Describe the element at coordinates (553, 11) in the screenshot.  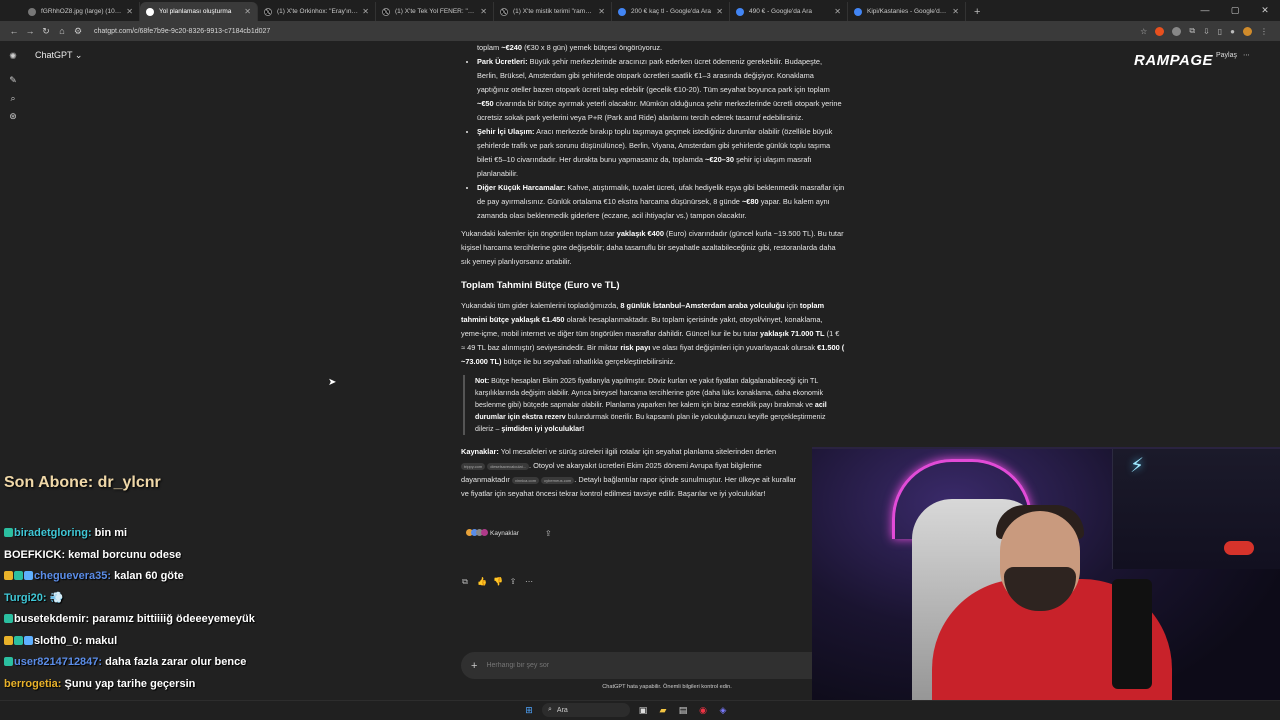
I see `browser-tab: 𝕏 (1) X'te mistik terimi "rammadır ✕` at that location.